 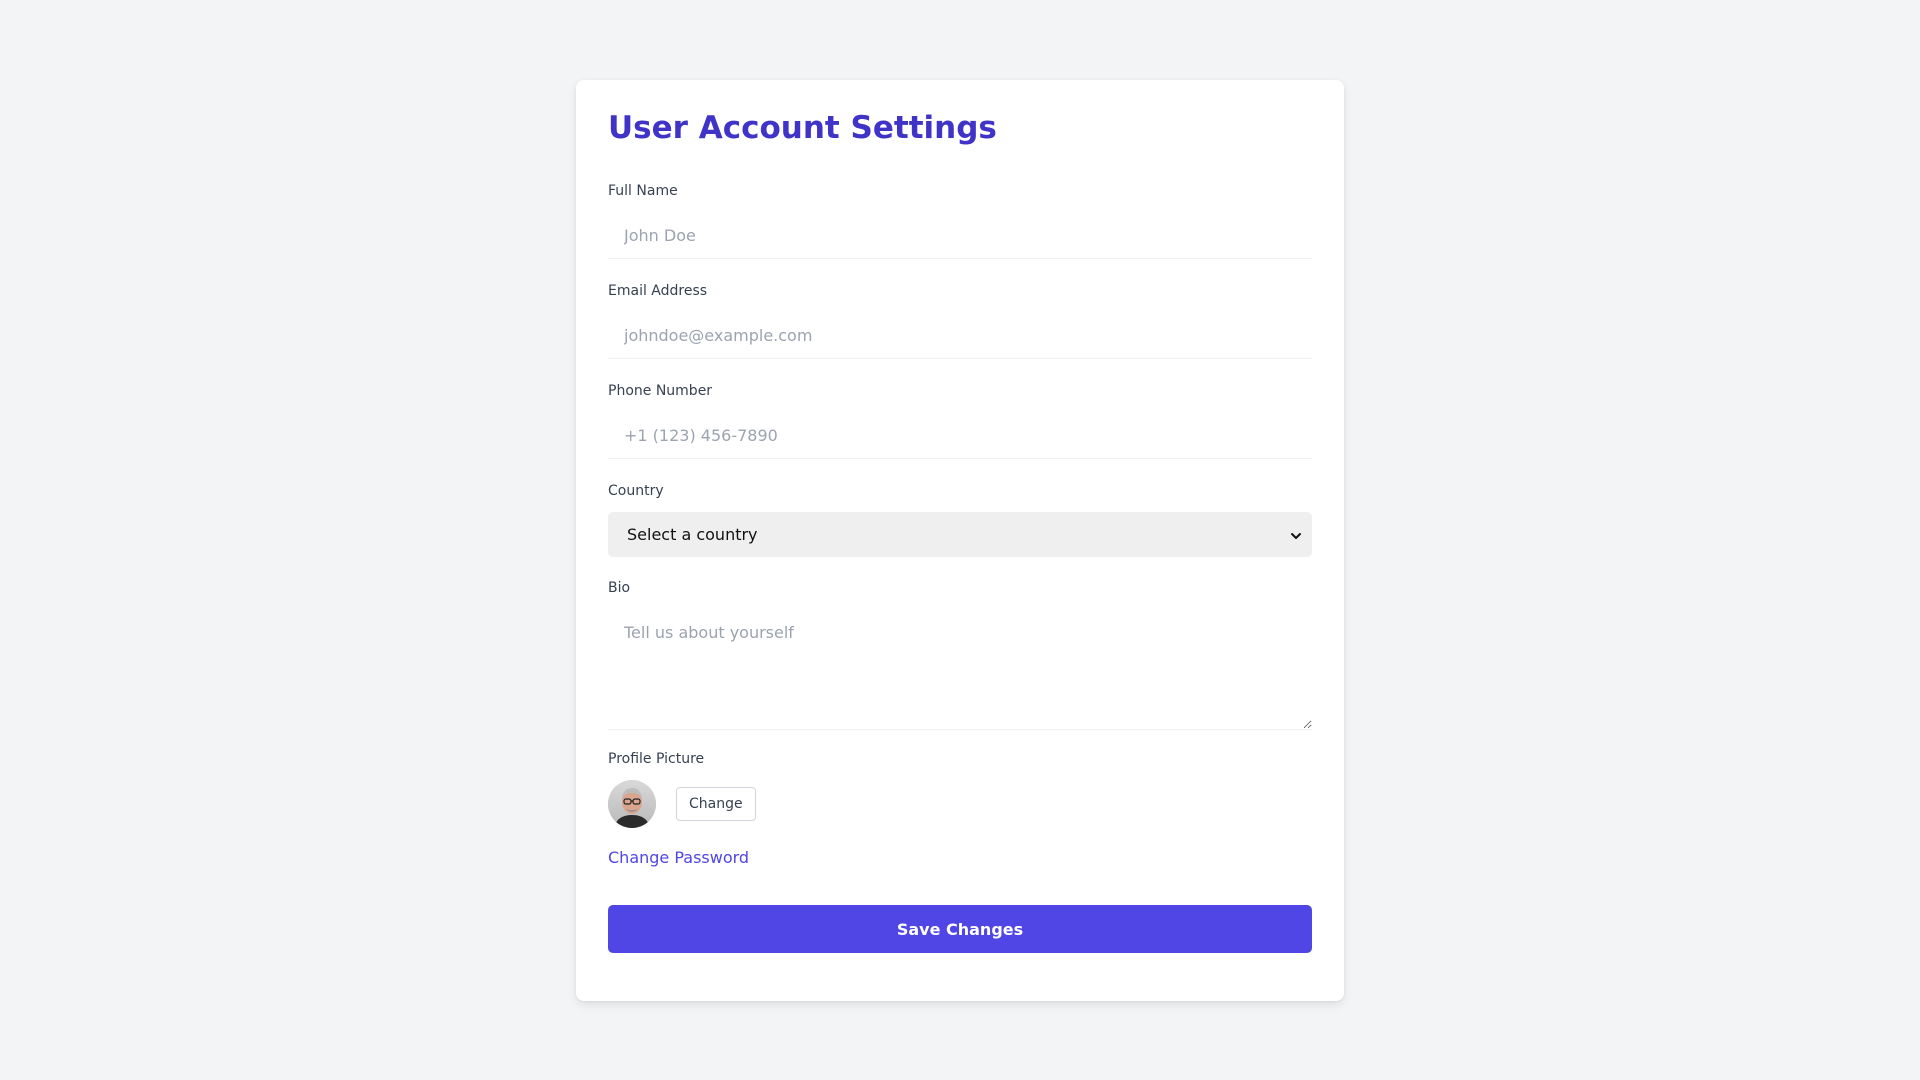 What do you see at coordinates (960, 929) in the screenshot?
I see `save-changes-button: Save Changes` at bounding box center [960, 929].